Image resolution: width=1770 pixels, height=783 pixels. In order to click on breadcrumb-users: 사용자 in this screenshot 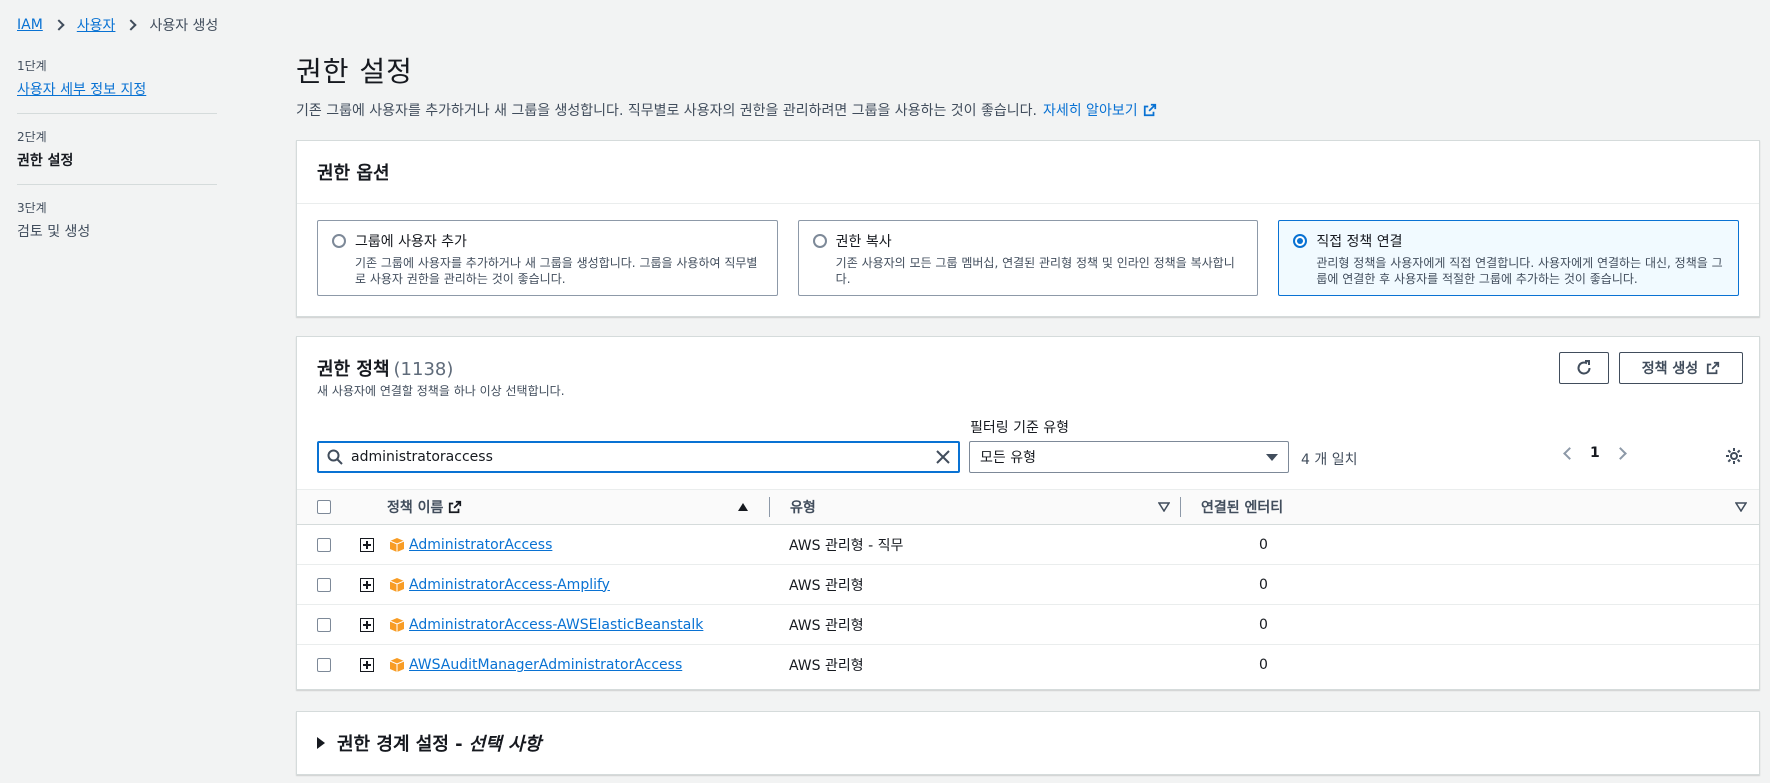, I will do `click(96, 25)`.